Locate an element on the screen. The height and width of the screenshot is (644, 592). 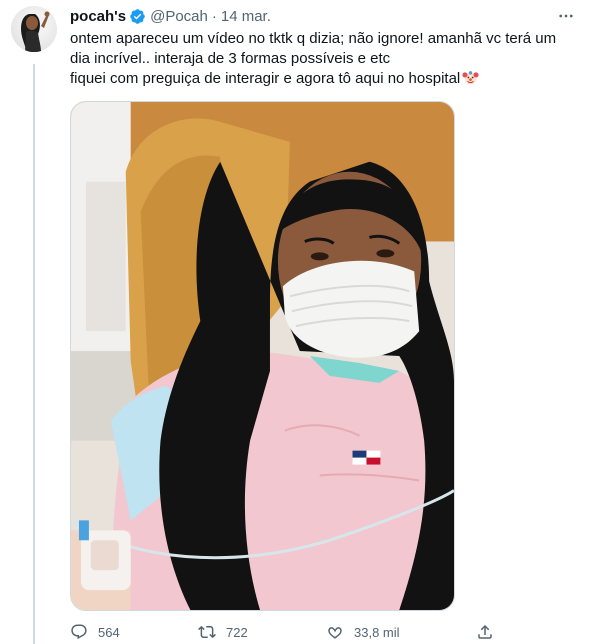
like-button: 33,8 mil is located at coordinates (401, 632).